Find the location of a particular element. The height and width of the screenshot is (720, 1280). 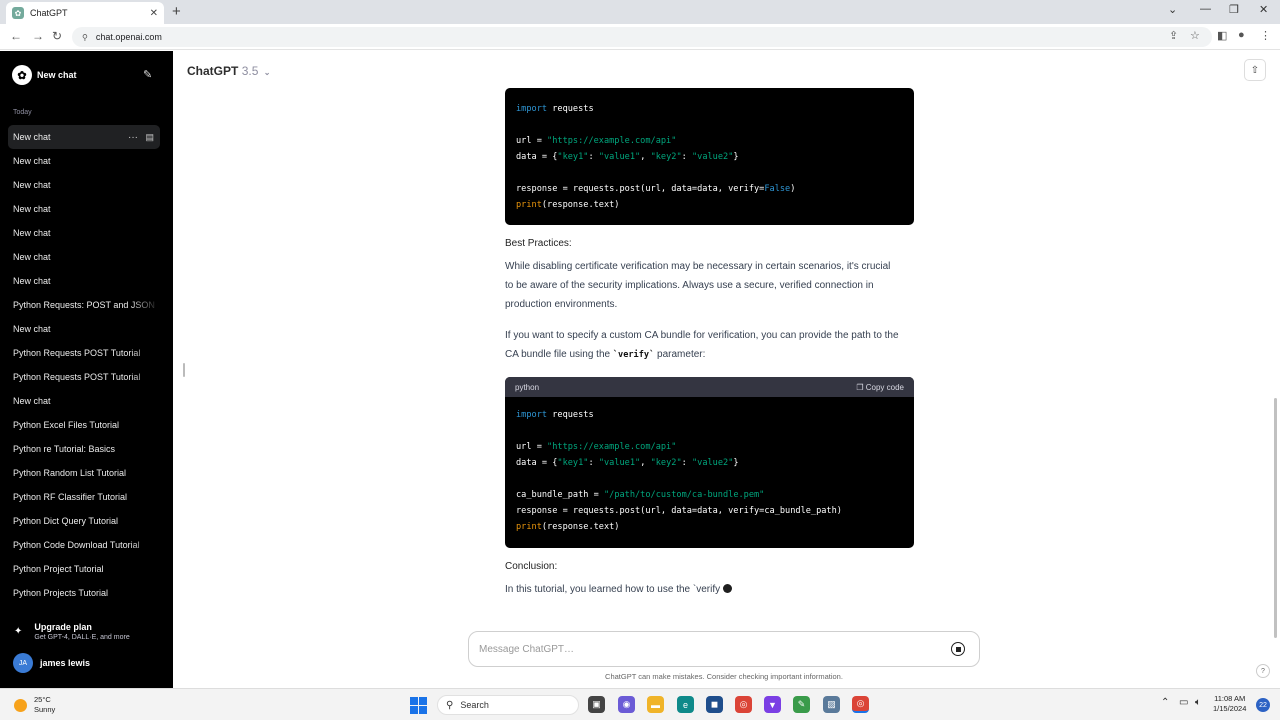

sparkle-icon: ✦ is located at coordinates (18, 631).